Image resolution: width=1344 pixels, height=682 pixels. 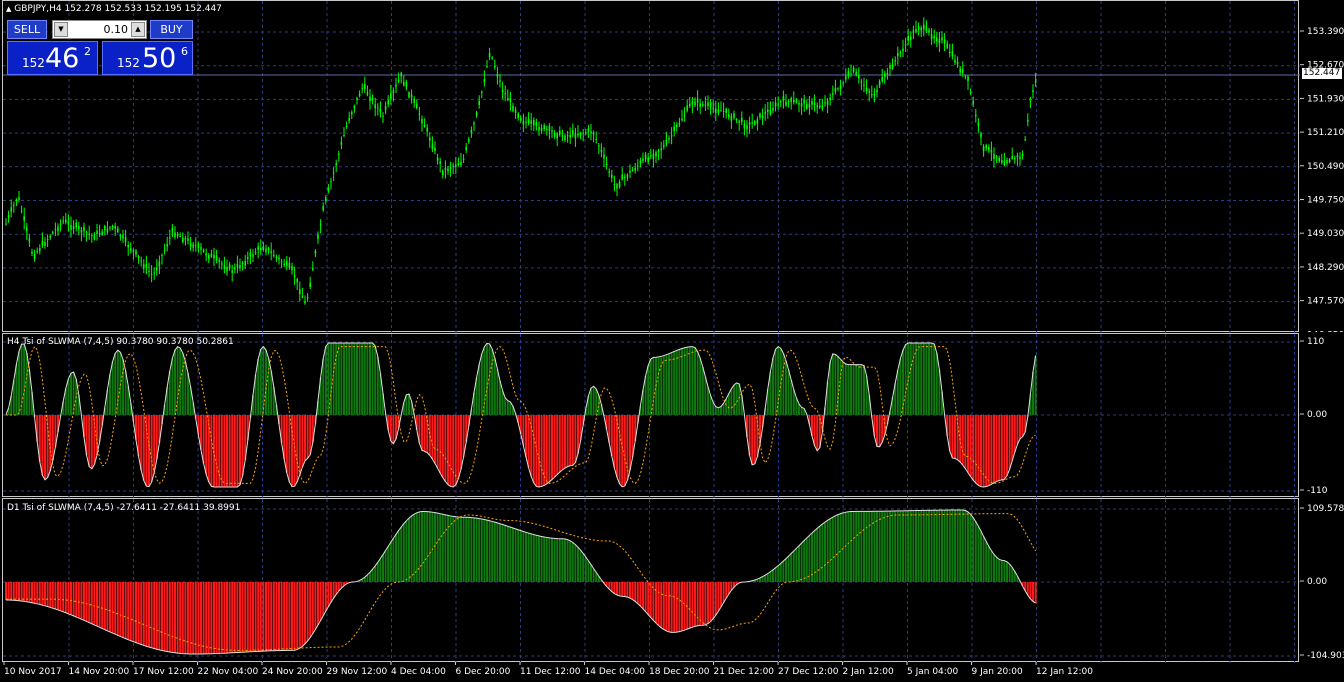 What do you see at coordinates (27, 29) in the screenshot?
I see `sell-button: SELL` at bounding box center [27, 29].